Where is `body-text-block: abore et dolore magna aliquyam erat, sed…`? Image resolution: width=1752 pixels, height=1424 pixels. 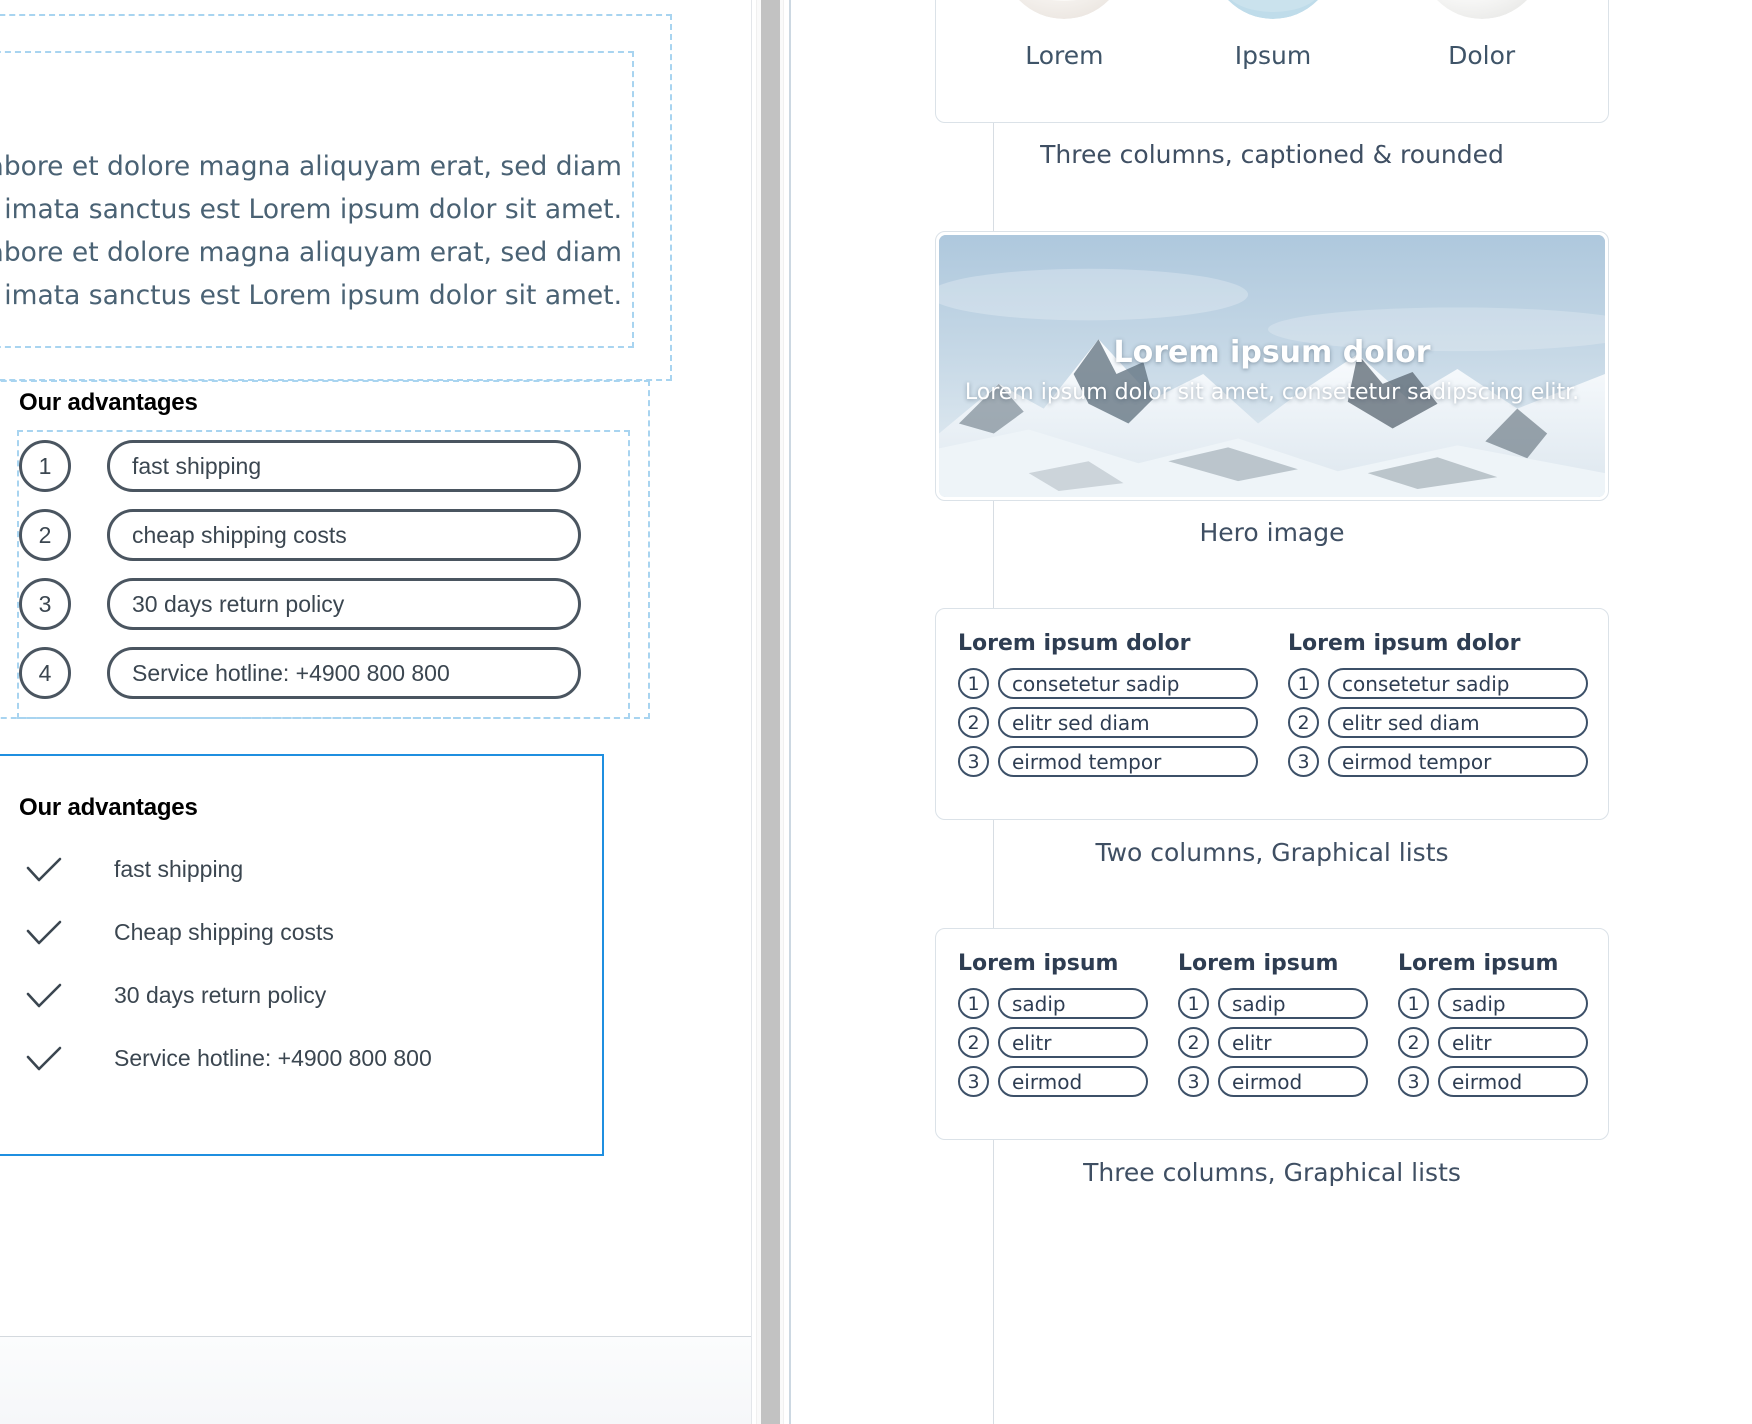 body-text-block: abore et dolore magna aliquyam erat, sed… is located at coordinates (311, 231).